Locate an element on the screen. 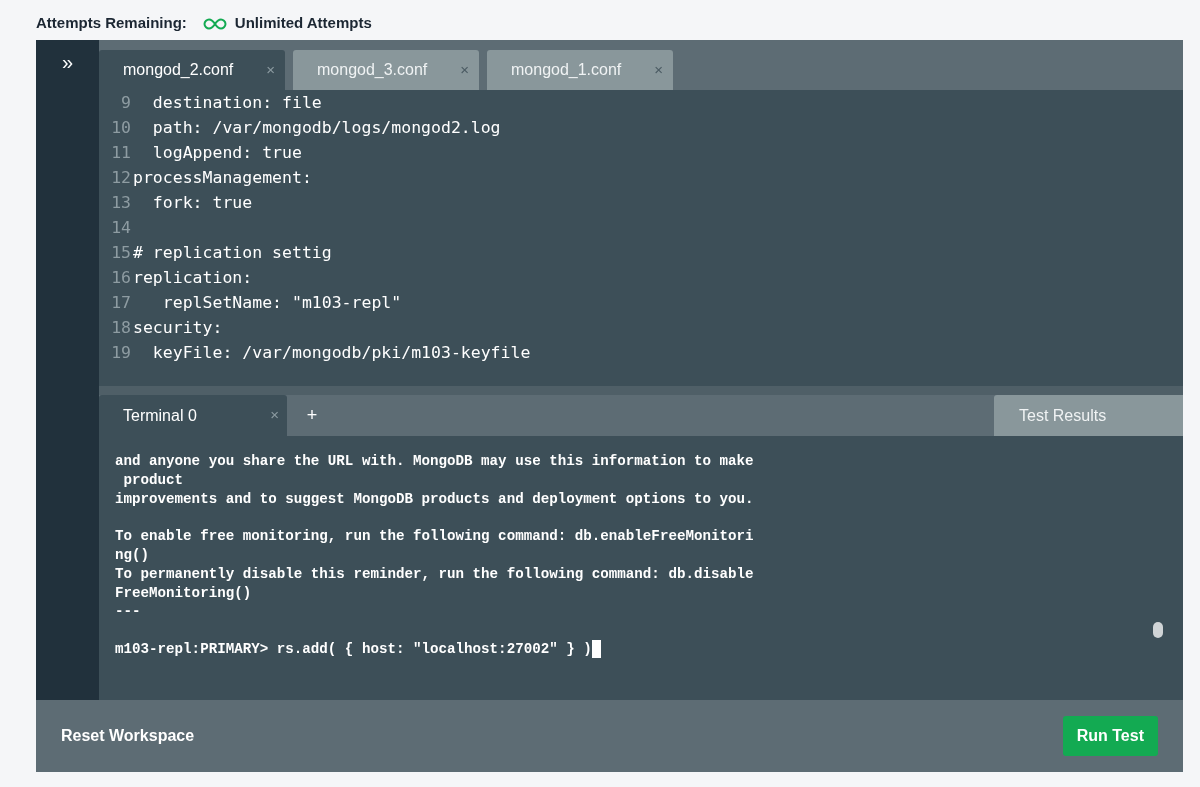 The image size is (1200, 787). line-number: 17 is located at coordinates (121, 303).